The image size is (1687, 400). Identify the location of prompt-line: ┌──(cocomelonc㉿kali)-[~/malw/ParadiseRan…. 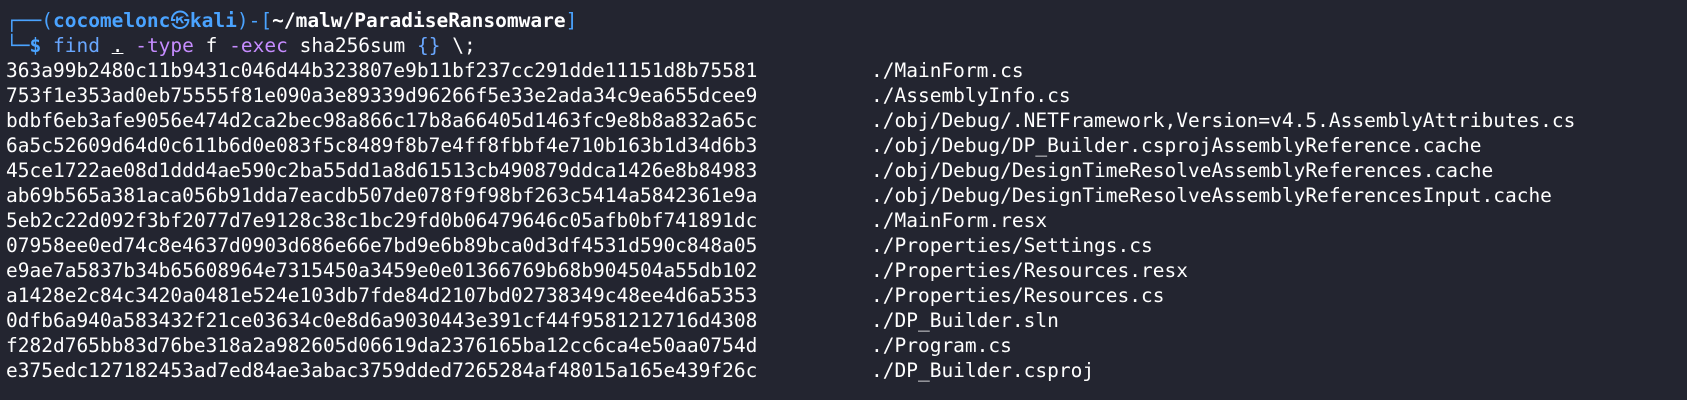
(846, 20).